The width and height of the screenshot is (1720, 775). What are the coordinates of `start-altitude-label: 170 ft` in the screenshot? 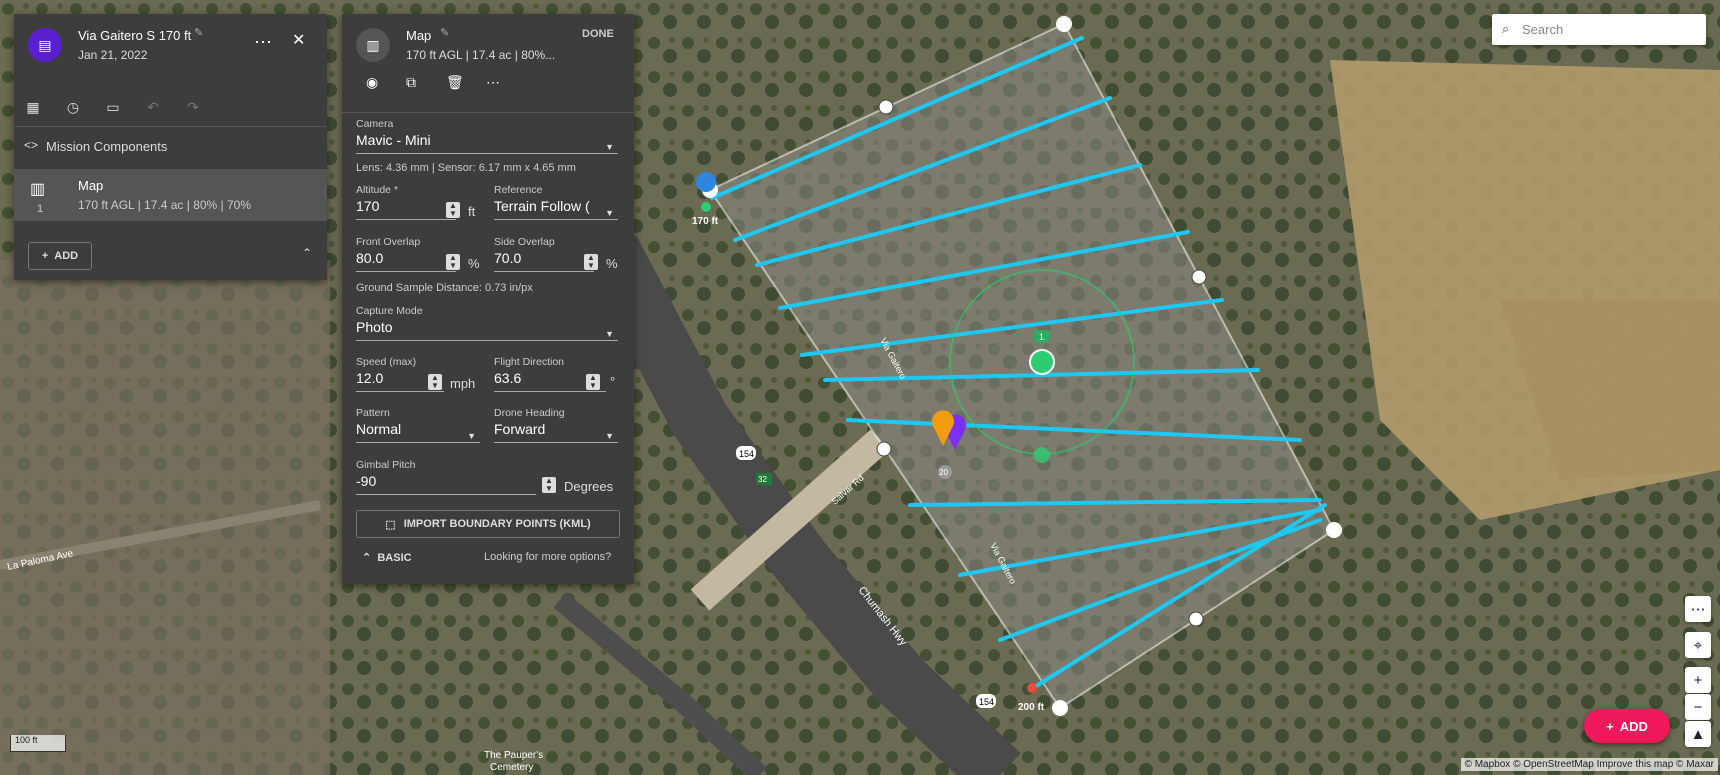 It's located at (705, 221).